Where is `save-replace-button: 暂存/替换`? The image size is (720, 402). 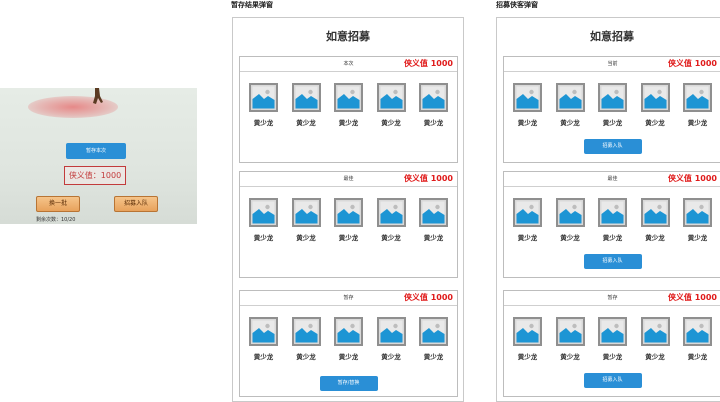 save-replace-button: 暂存/替换 is located at coordinates (348, 383).